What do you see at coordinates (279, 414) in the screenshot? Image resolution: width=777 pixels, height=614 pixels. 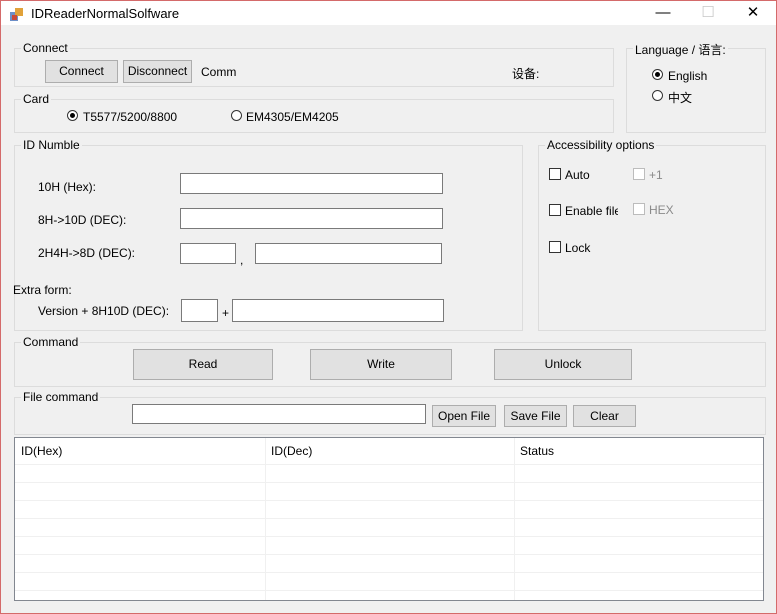 I see `file-path-input` at bounding box center [279, 414].